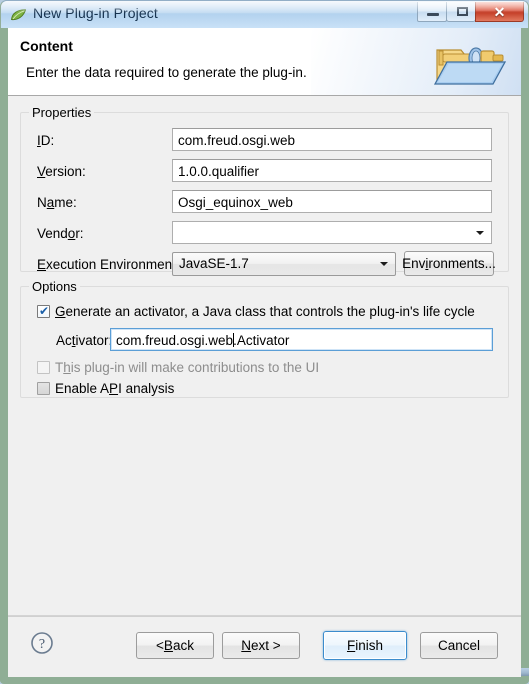  I want to click on page-title: Content, so click(46, 46).